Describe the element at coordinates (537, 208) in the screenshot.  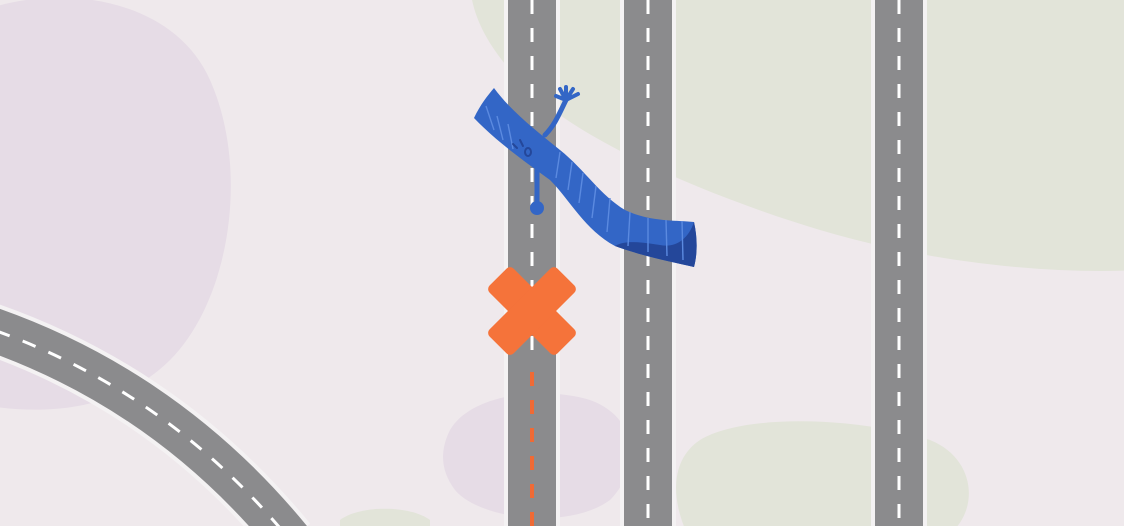
I see `ribbon-foot` at that location.